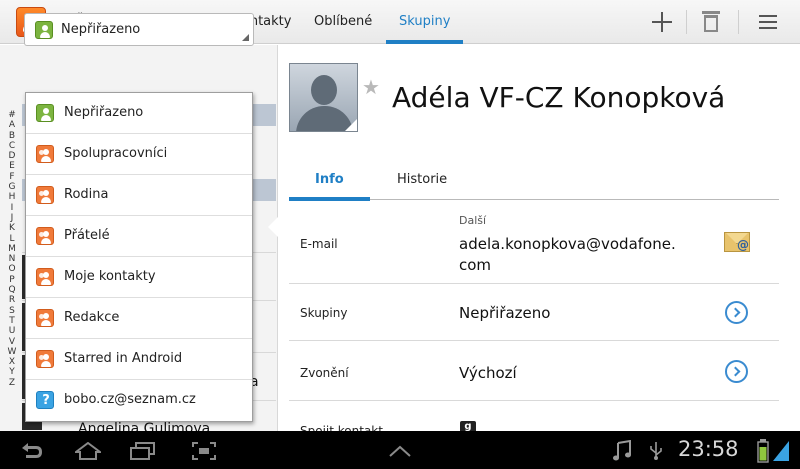  Describe the element at coordinates (371, 87) in the screenshot. I see `star-icon: ★` at that location.